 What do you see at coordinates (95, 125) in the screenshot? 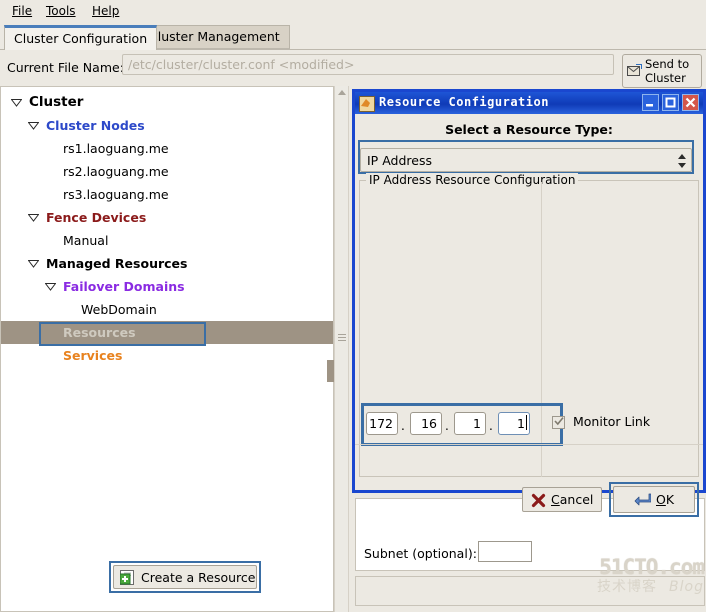
I see `tree-item-cluster-nodes-label: Cluster Nodes` at bounding box center [95, 125].